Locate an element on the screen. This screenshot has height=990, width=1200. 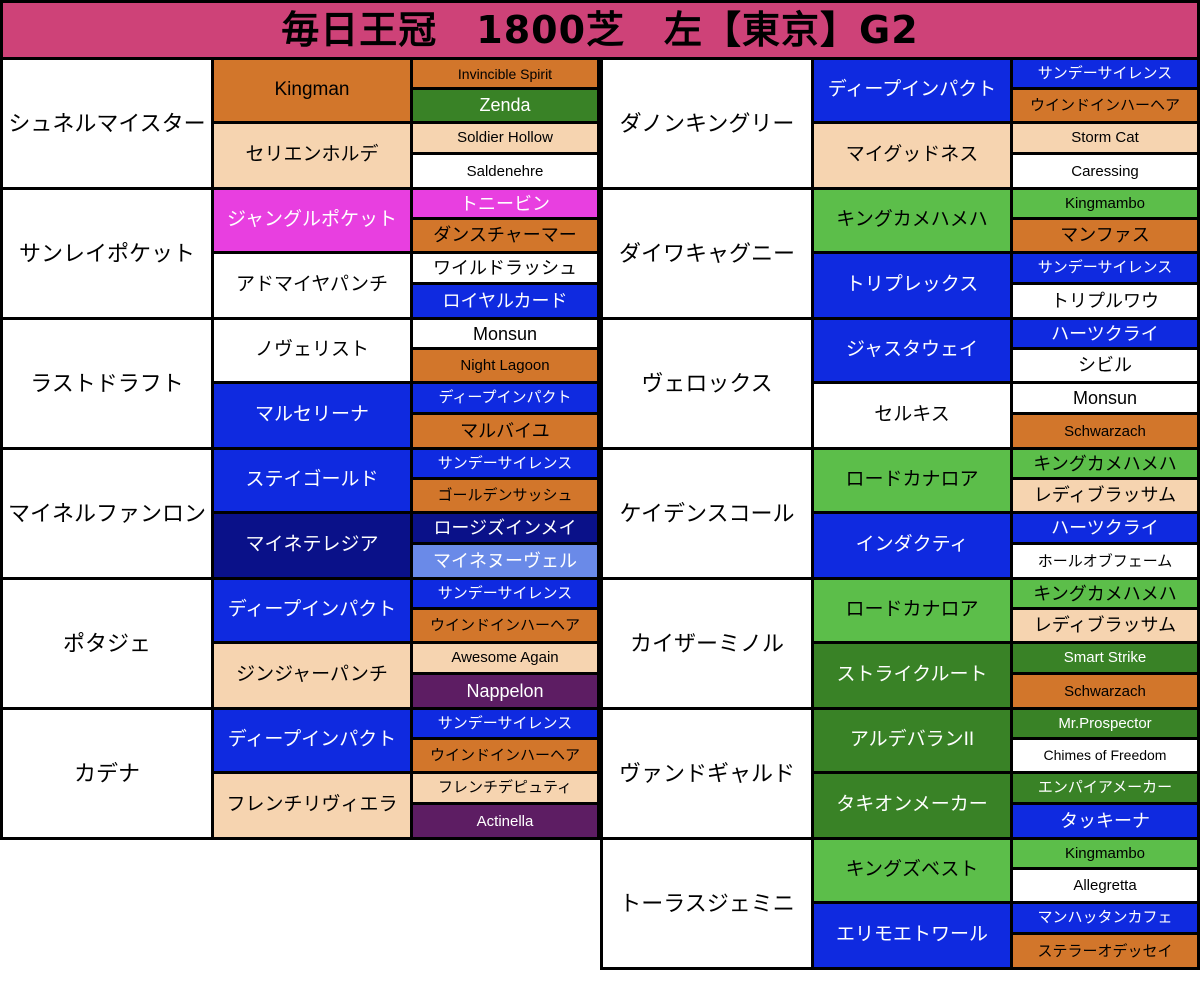
dam-row: ジンジャーパンチ Awesome Again Nappelon is located at coordinates (405, 675).